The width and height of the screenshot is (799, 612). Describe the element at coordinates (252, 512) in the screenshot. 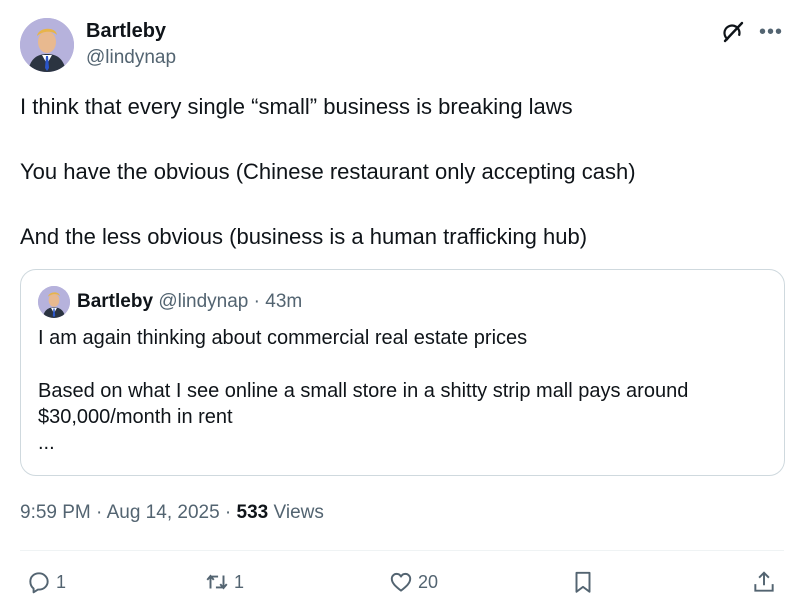

I see `views-count: 533` at that location.